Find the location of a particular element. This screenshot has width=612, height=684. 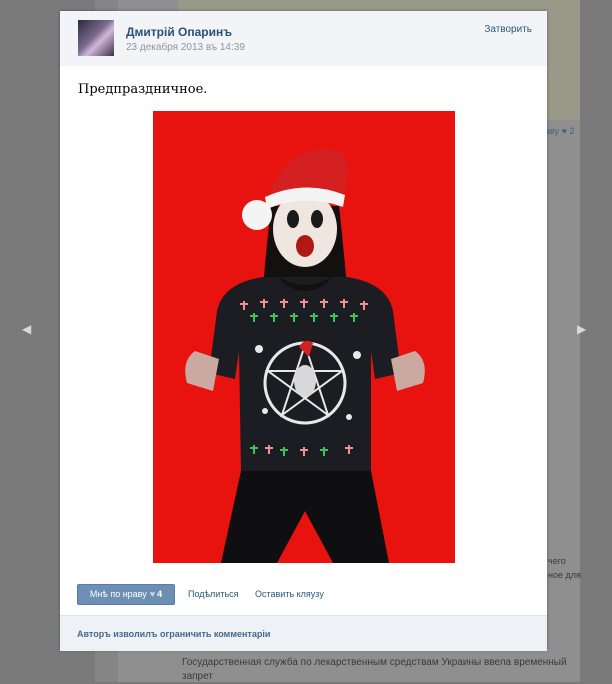

comments-restricted-note: Авторъ изволилъ ограничить комментаріи is located at coordinates (174, 634).